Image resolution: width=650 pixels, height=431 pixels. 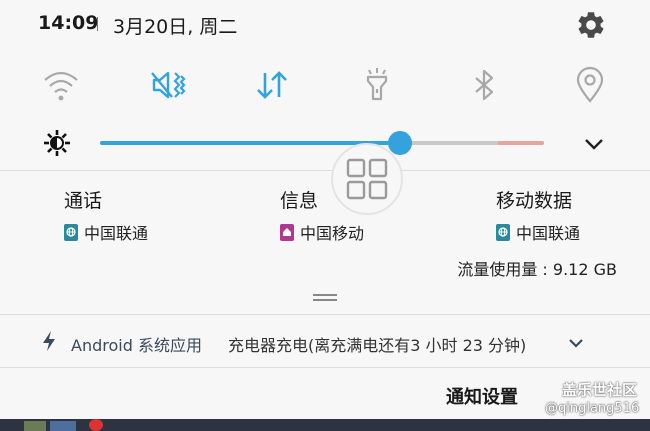 I want to click on sim-message-title: 信息, so click(x=299, y=201).